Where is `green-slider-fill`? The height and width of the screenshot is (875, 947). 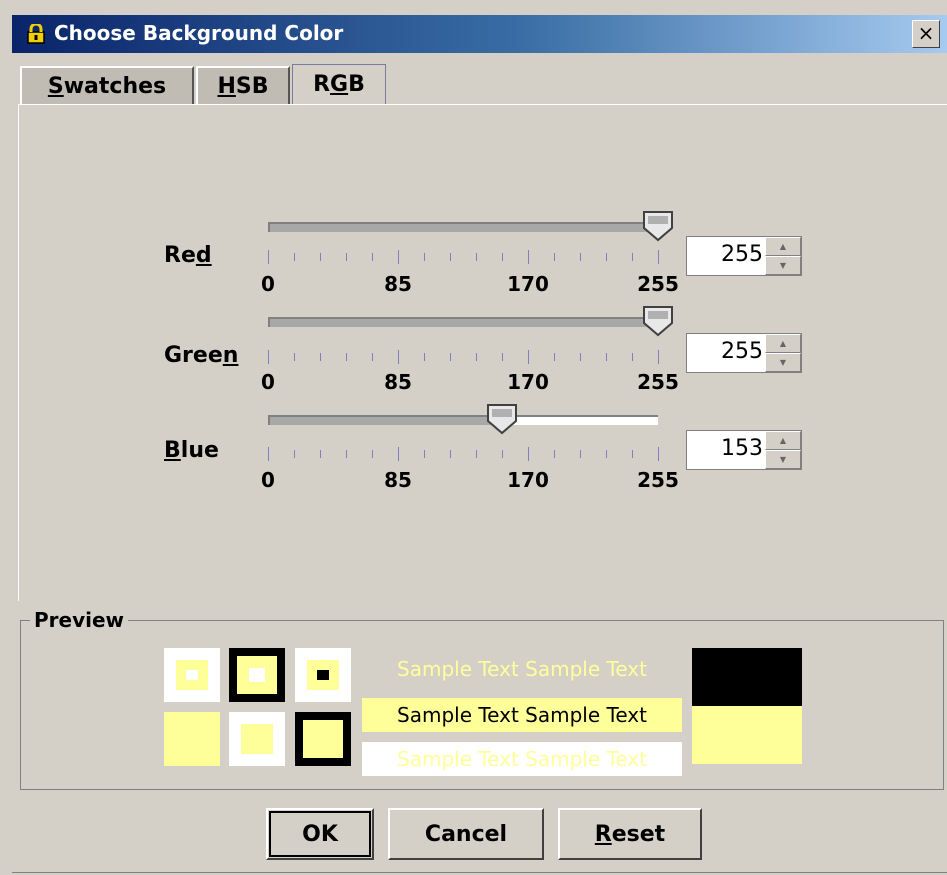
green-slider-fill is located at coordinates (464, 323).